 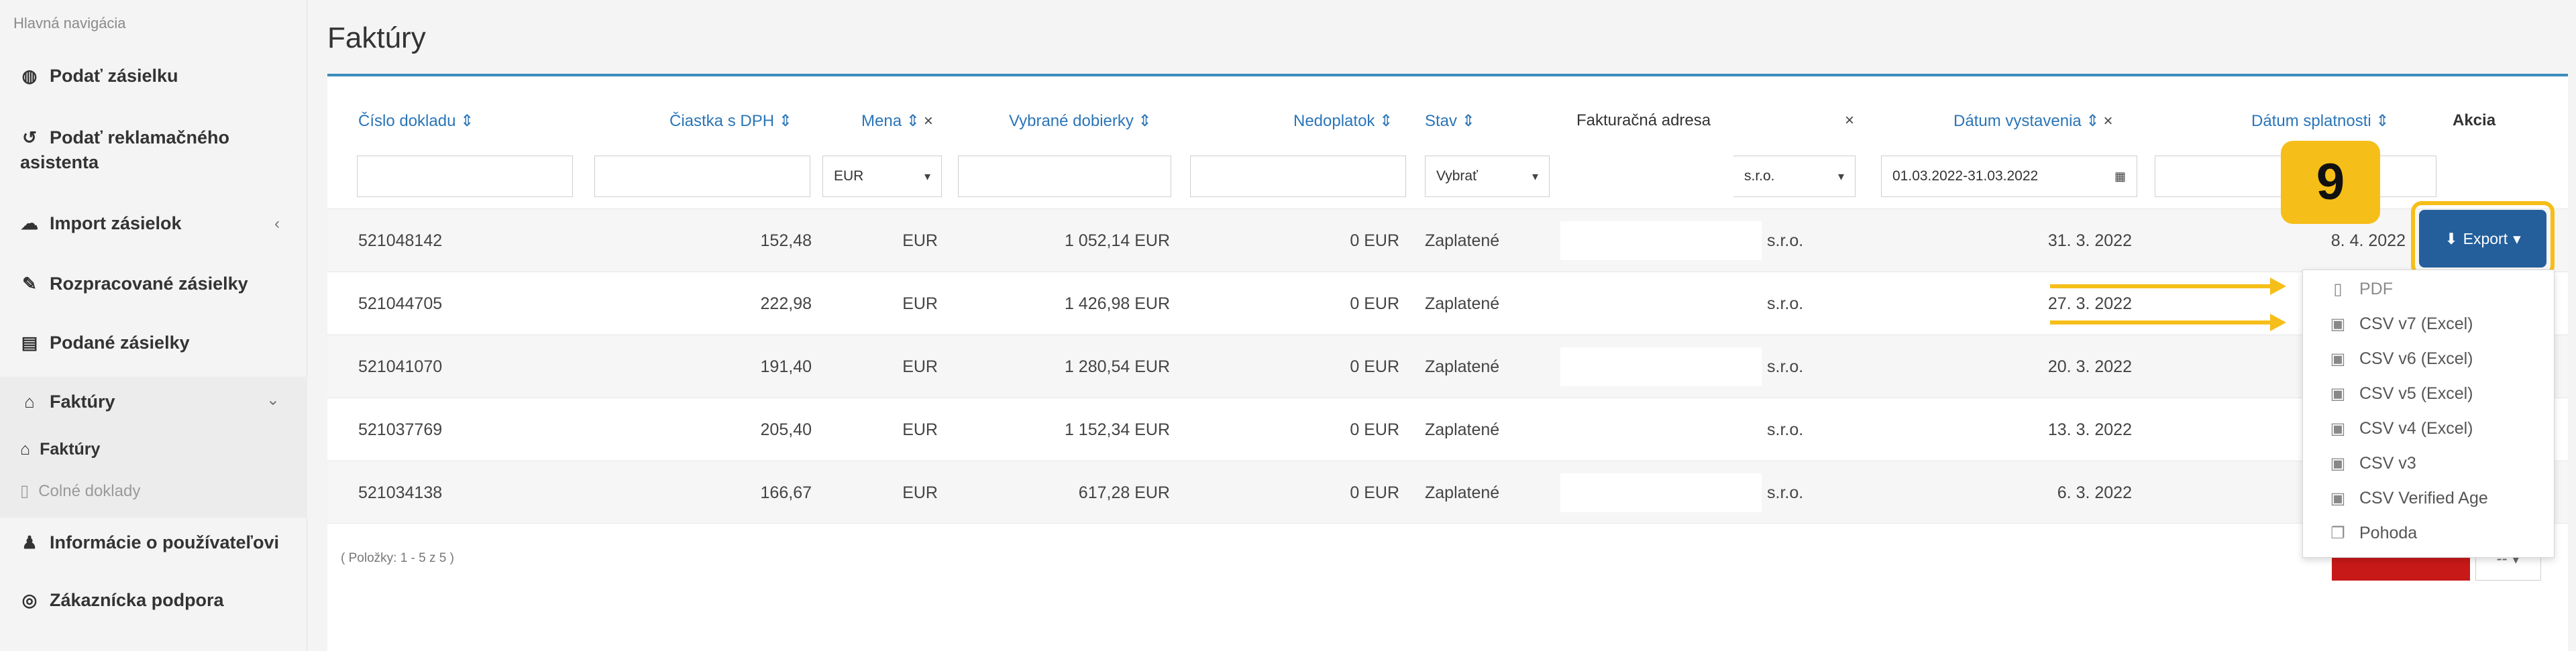 I want to click on sidebar-item-podpora: ◎ Zákaznícka podpora, so click(x=122, y=600).